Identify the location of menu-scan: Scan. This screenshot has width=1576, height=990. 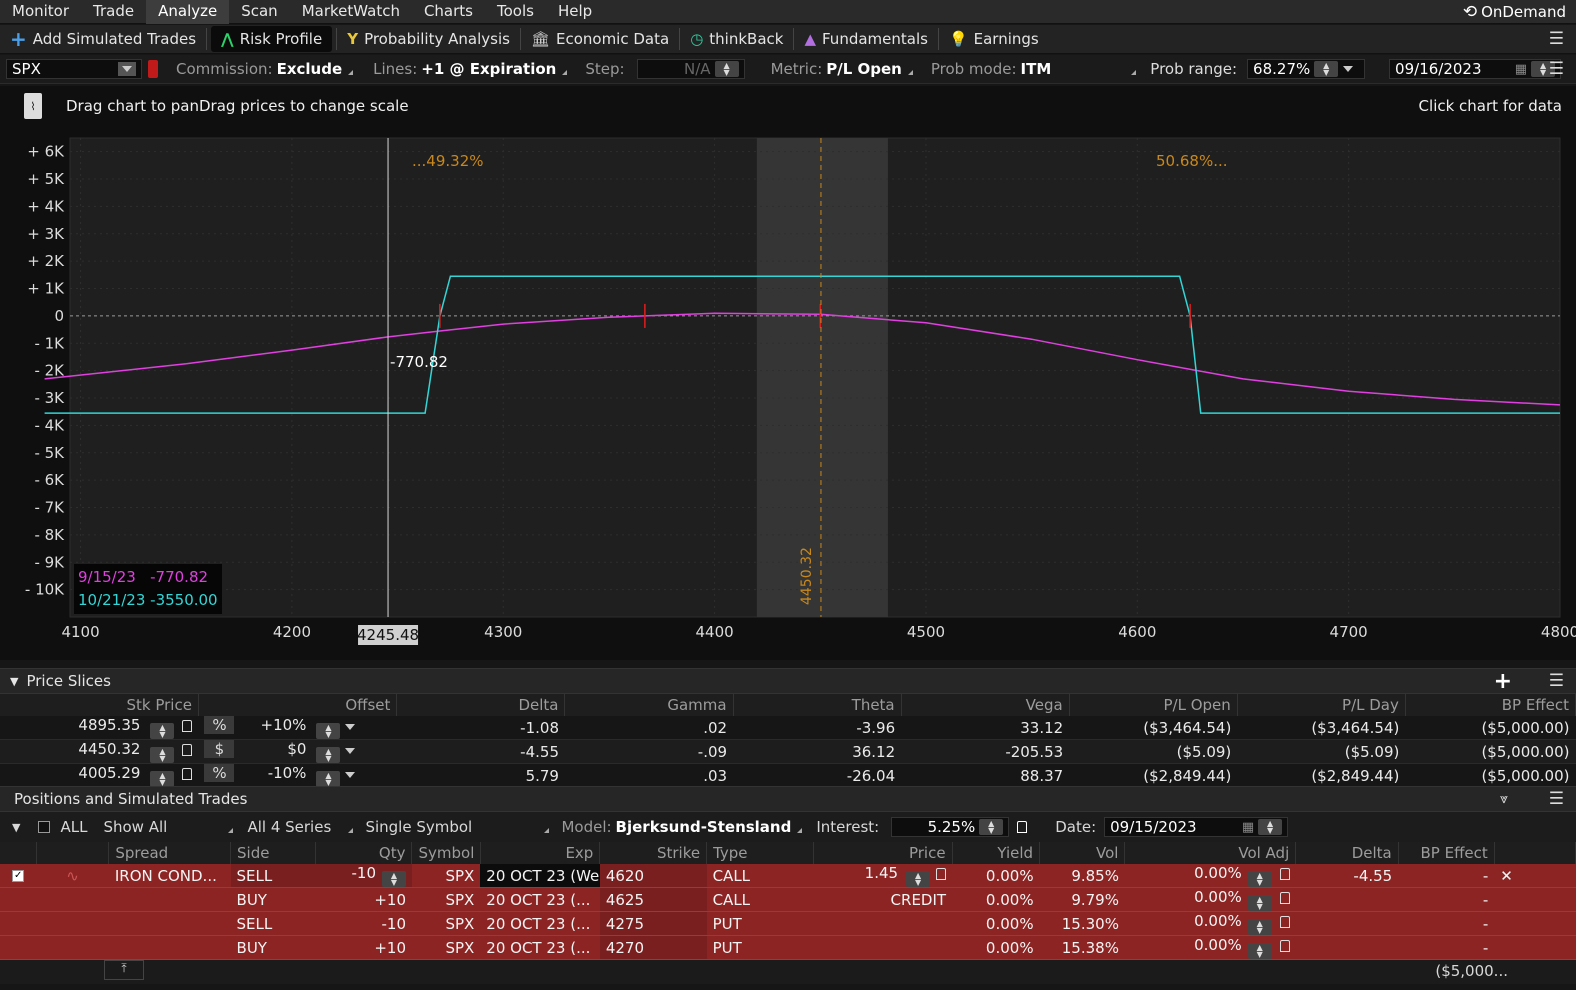
(259, 12).